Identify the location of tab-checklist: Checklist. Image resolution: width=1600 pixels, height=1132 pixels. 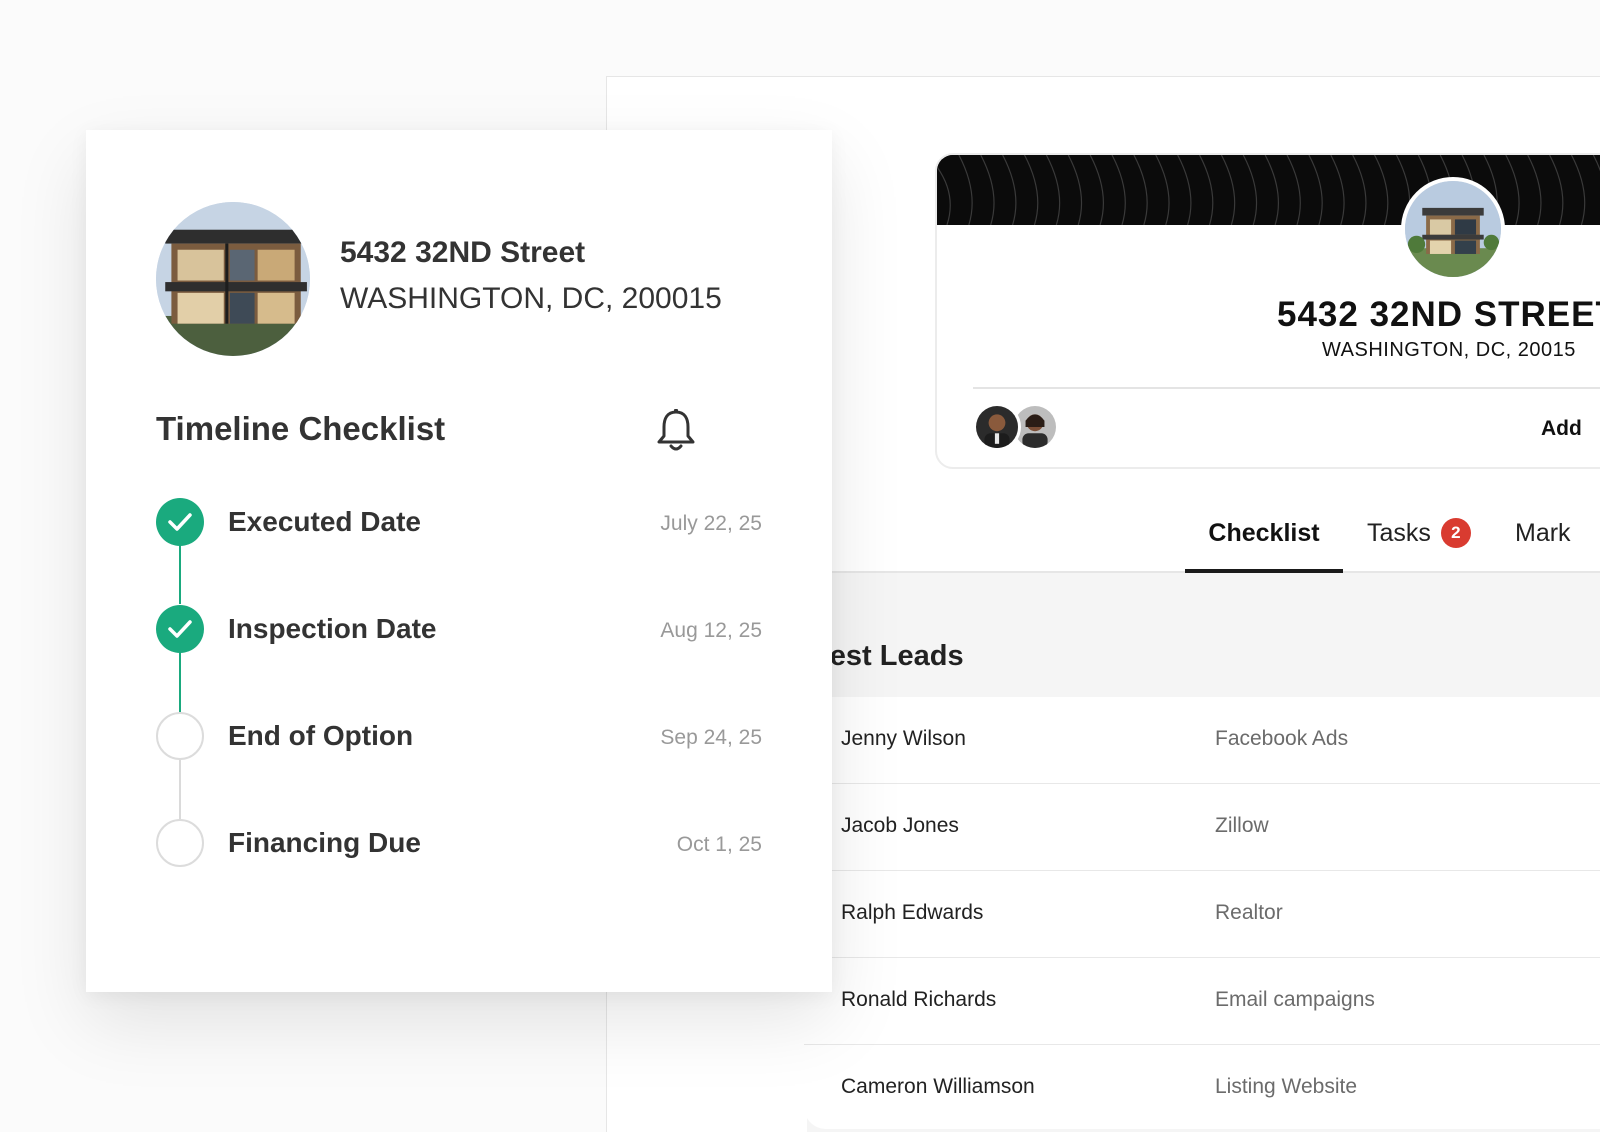
(1264, 540).